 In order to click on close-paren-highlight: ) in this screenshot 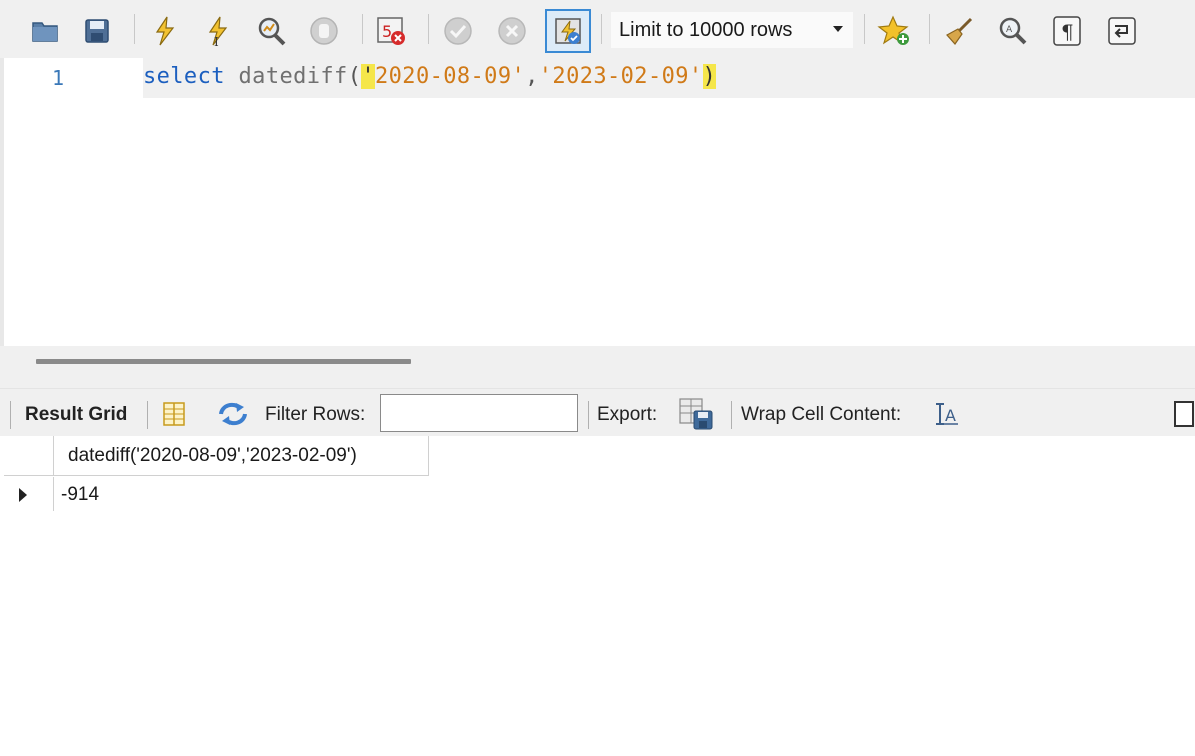, I will do `click(709, 76)`.